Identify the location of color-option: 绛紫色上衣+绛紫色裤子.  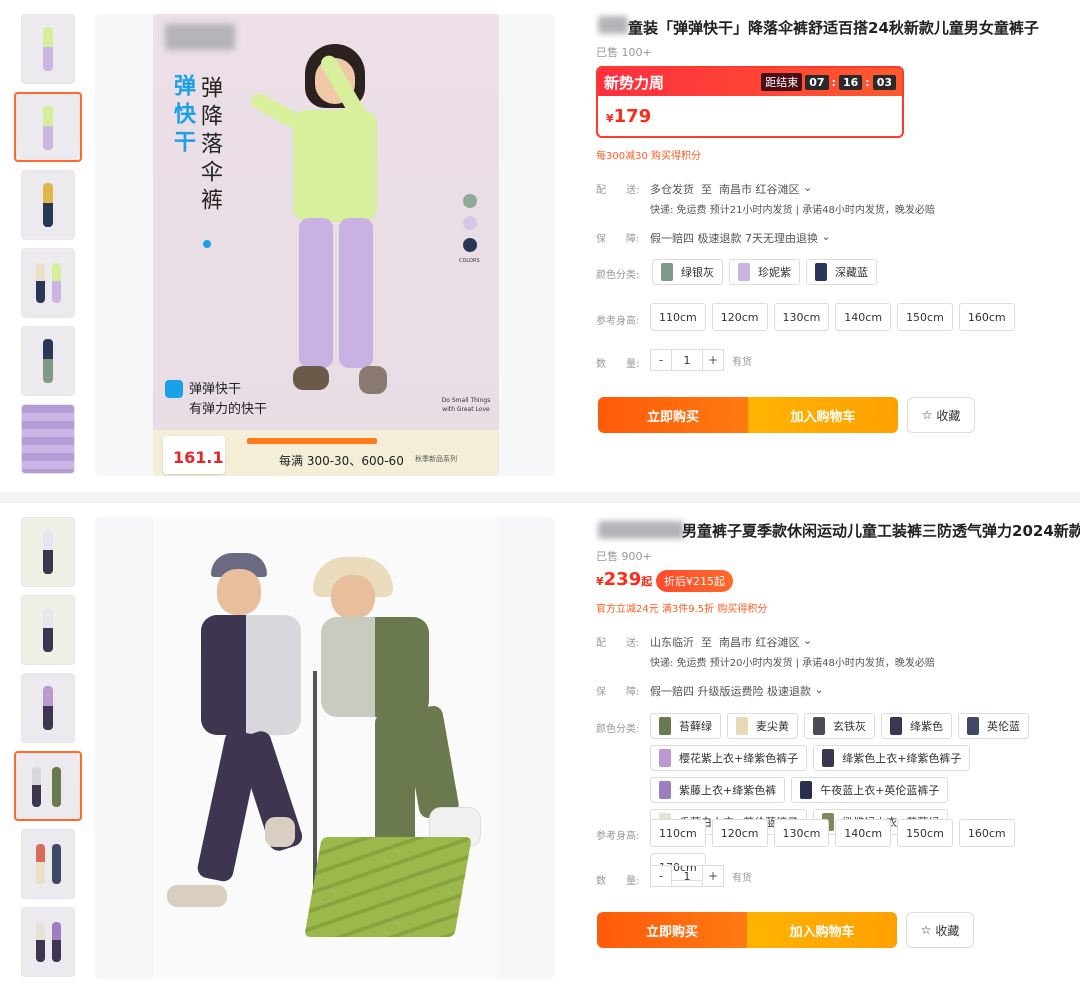
(892, 758).